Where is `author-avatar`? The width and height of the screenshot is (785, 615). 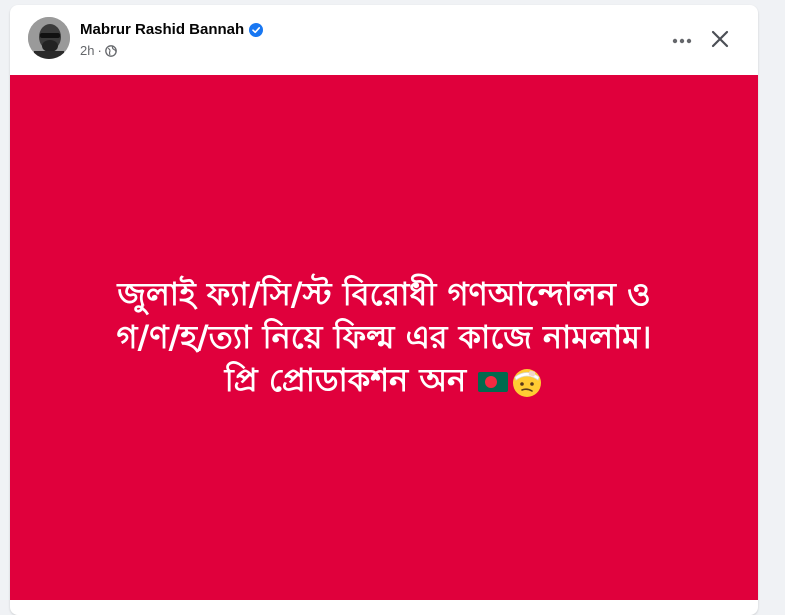
author-avatar is located at coordinates (49, 38).